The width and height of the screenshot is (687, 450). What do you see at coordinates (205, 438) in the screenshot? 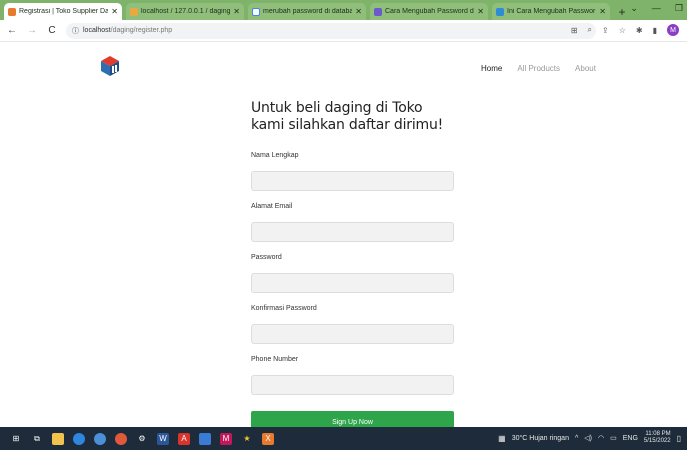
I see `app-icon` at bounding box center [205, 438].